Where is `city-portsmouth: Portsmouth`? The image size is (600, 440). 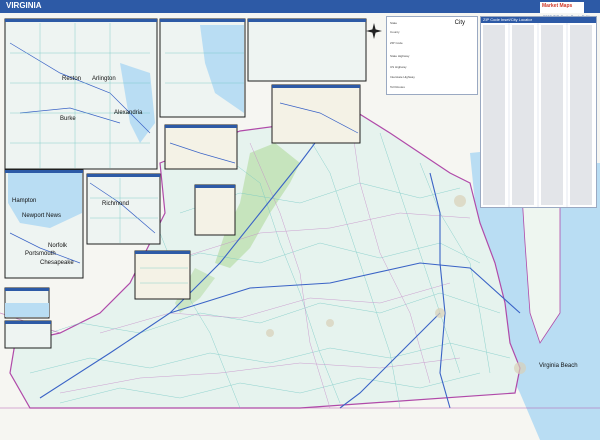 city-portsmouth: Portsmouth is located at coordinates (40, 254).